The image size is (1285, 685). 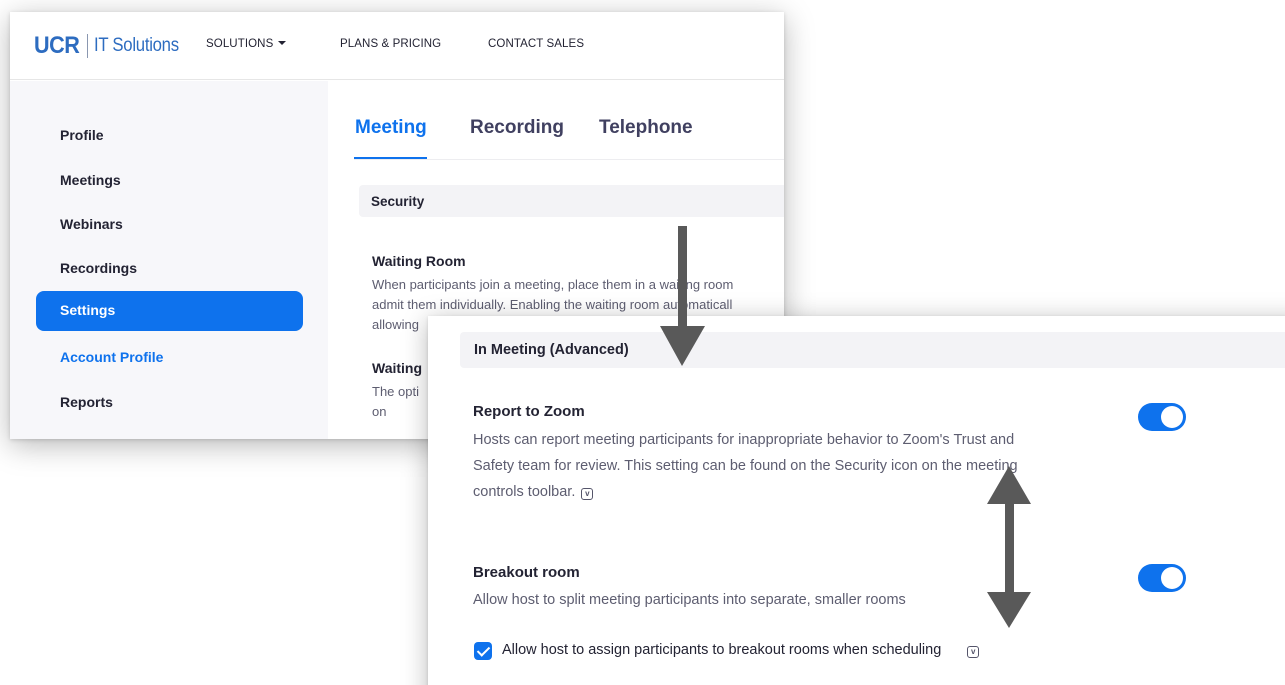 I want to click on sidebar-item-reports: Reports, so click(x=86, y=402).